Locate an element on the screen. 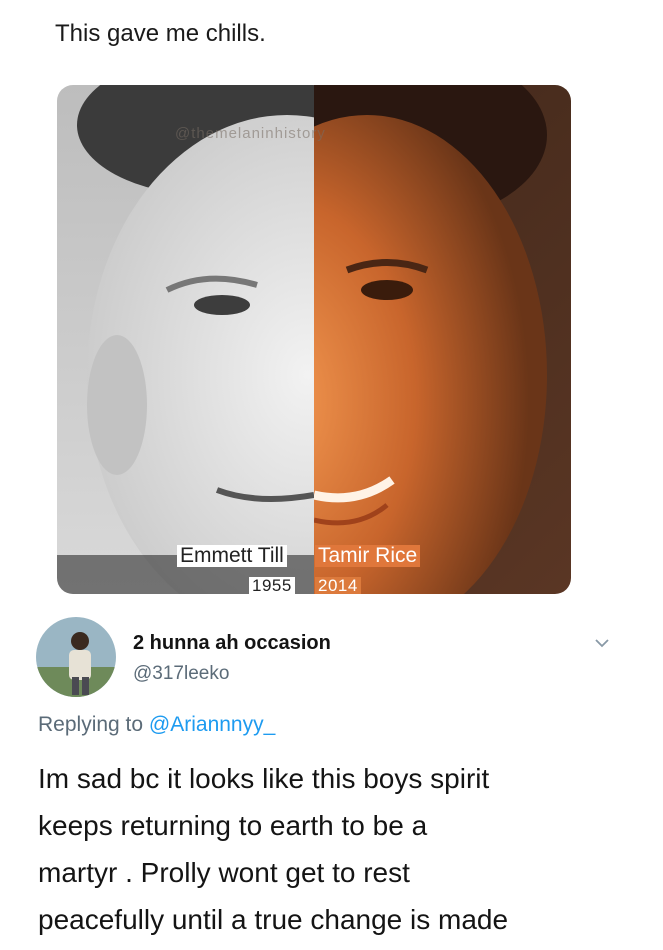  tweet-text-line: martyr . Prolly wont get to rest is located at coordinates (224, 872).